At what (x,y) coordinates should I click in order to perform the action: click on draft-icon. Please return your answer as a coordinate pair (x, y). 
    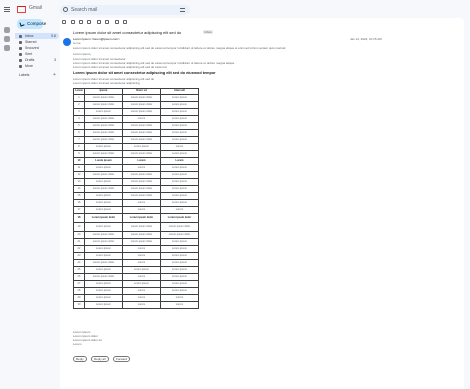
    Looking at the image, I should click on (20, 60).